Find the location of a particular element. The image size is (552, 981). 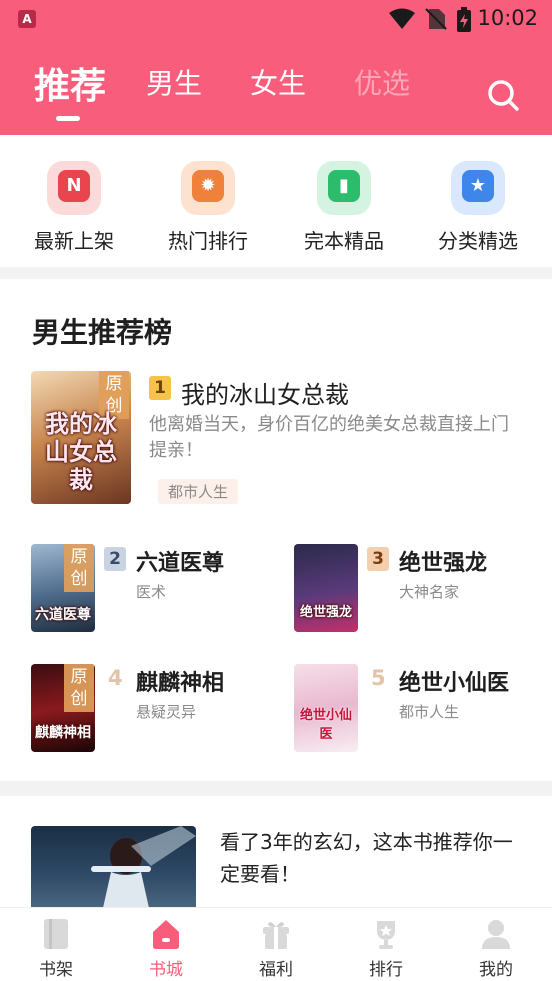

bookstore-home-icon is located at coordinates (166, 934).